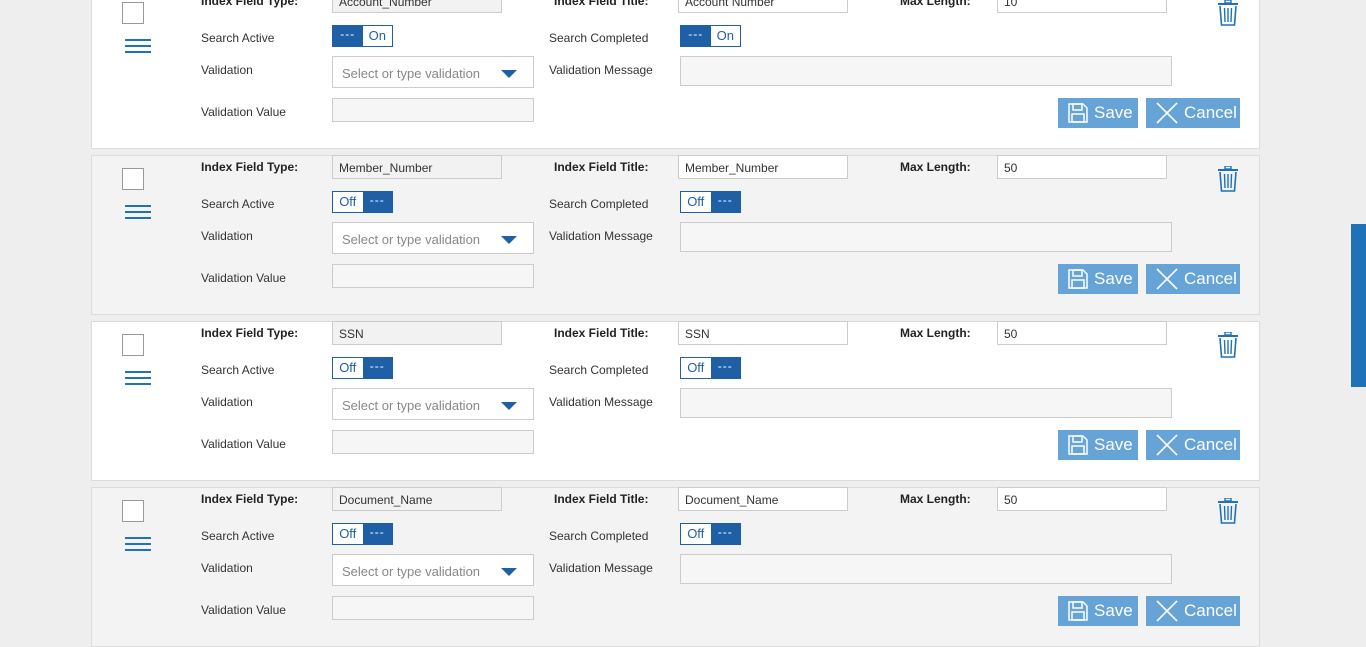 The image size is (1366, 647). I want to click on index-field-type-input: SSN, so click(417, 333).